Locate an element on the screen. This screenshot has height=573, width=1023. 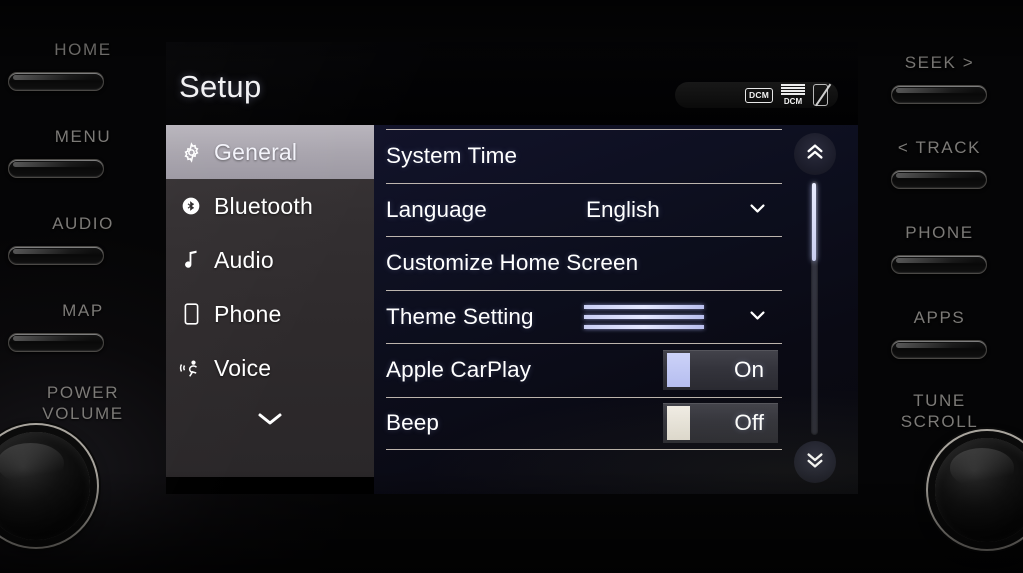
screen-header: Setup DCM DCM is located at coordinates (512, 83).